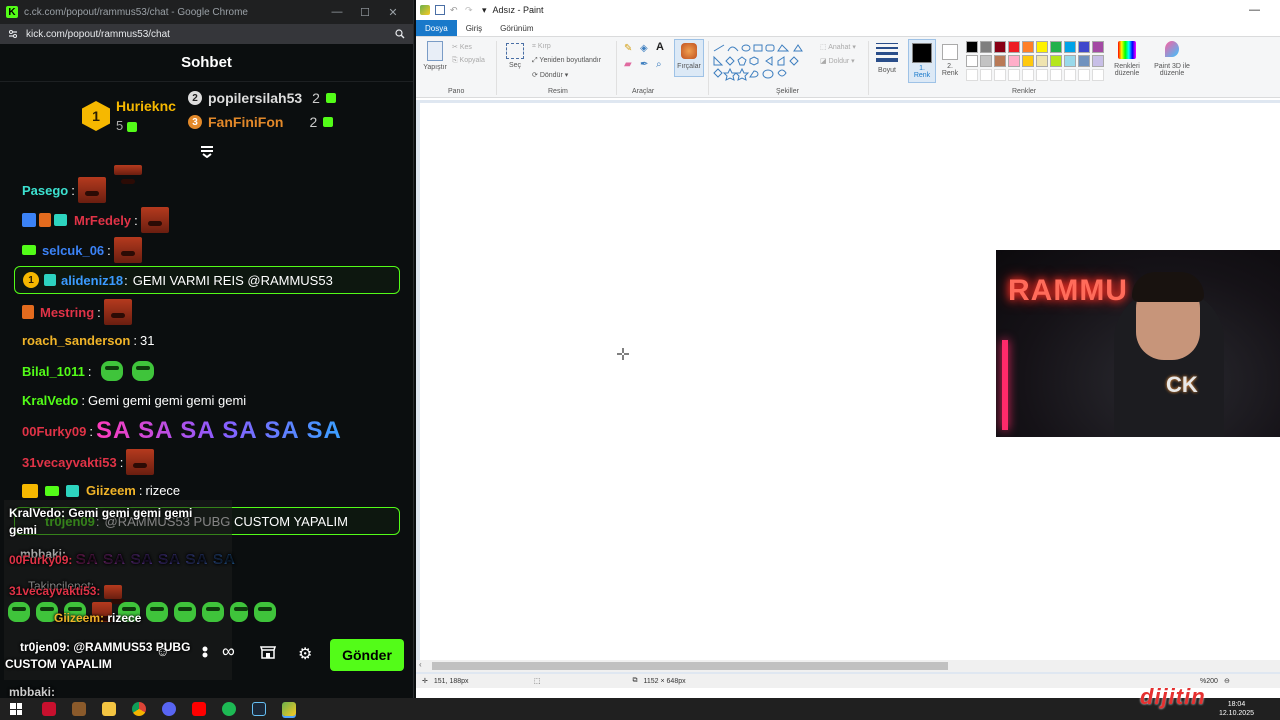 The height and width of the screenshot is (720, 1280). Describe the element at coordinates (515, 56) in the screenshot. I see `select-button: Seç` at that location.